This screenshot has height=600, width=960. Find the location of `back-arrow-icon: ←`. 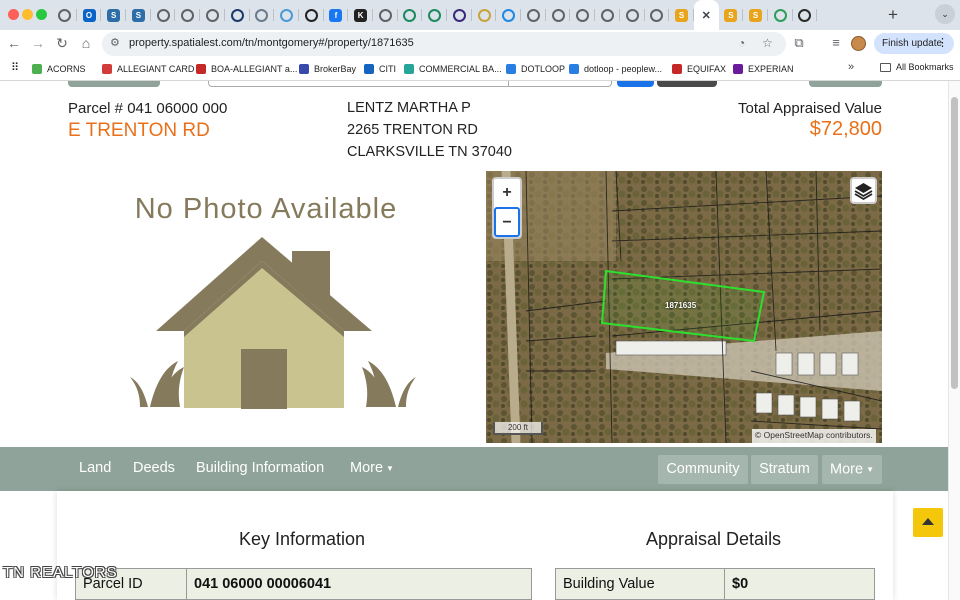

back-arrow-icon: ← is located at coordinates (14, 43).